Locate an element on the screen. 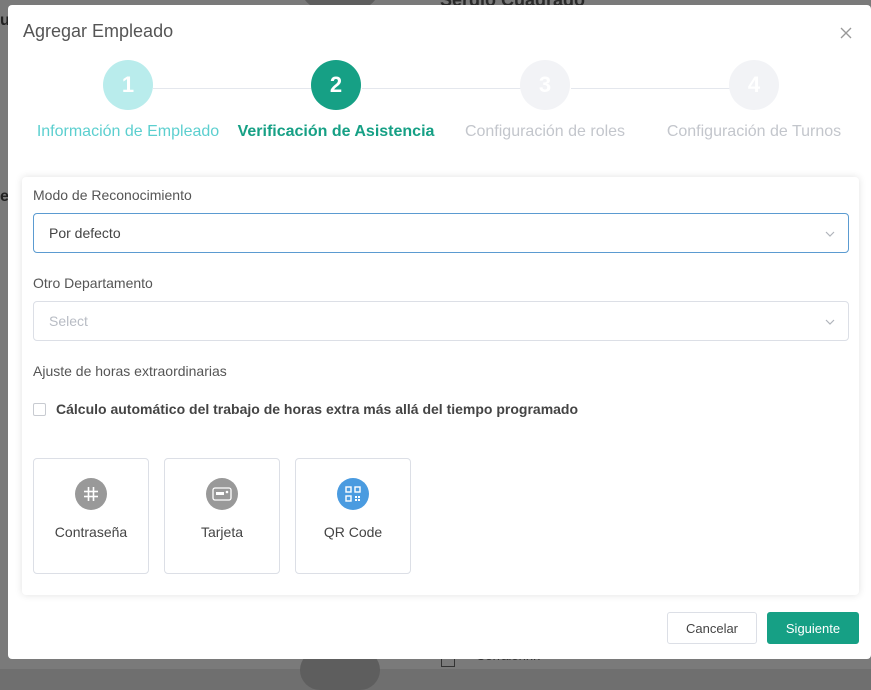  step-attendance-verification: 2 Verificación de Asistencia is located at coordinates (336, 100).